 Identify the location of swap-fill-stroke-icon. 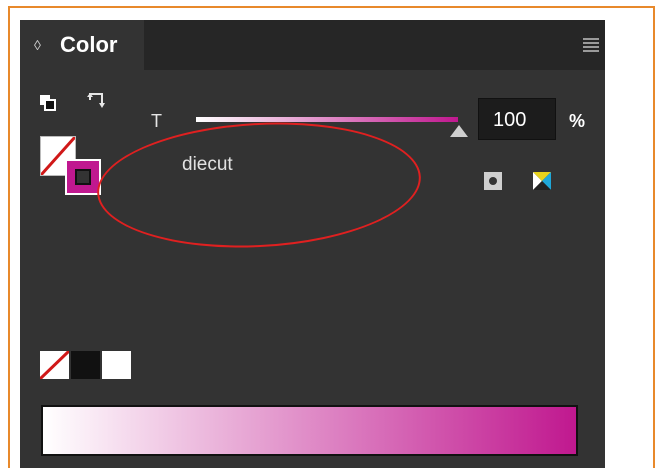
(97, 102).